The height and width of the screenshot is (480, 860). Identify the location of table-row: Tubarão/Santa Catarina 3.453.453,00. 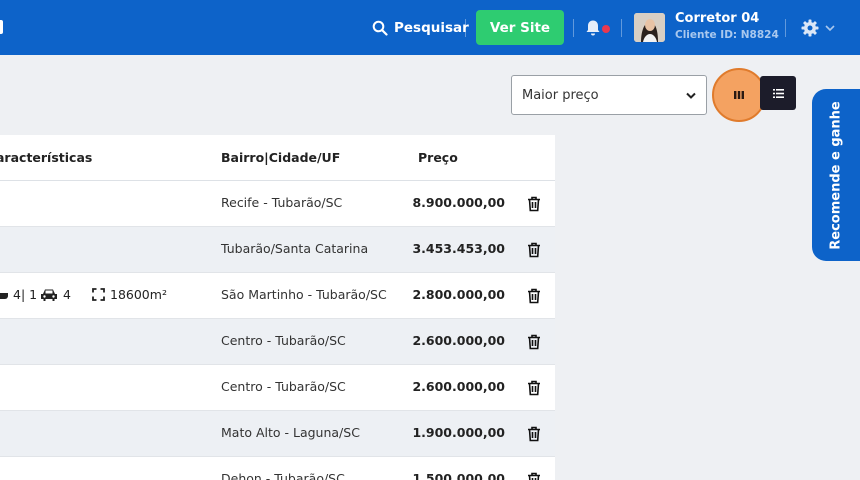
(277, 250).